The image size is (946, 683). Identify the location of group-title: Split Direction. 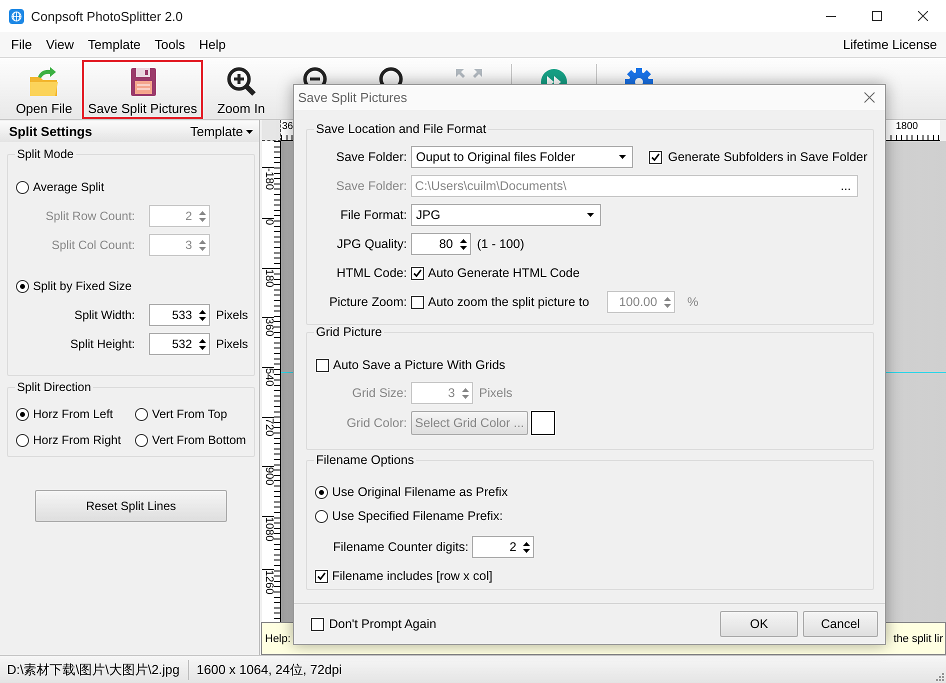
(54, 387).